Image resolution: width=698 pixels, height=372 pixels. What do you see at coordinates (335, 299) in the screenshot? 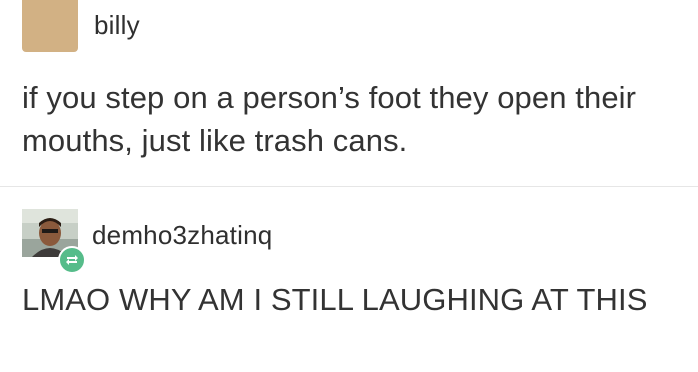
I see `post-text: LMAO WHY AM I STILL LAUGHING AT THIS` at bounding box center [335, 299].